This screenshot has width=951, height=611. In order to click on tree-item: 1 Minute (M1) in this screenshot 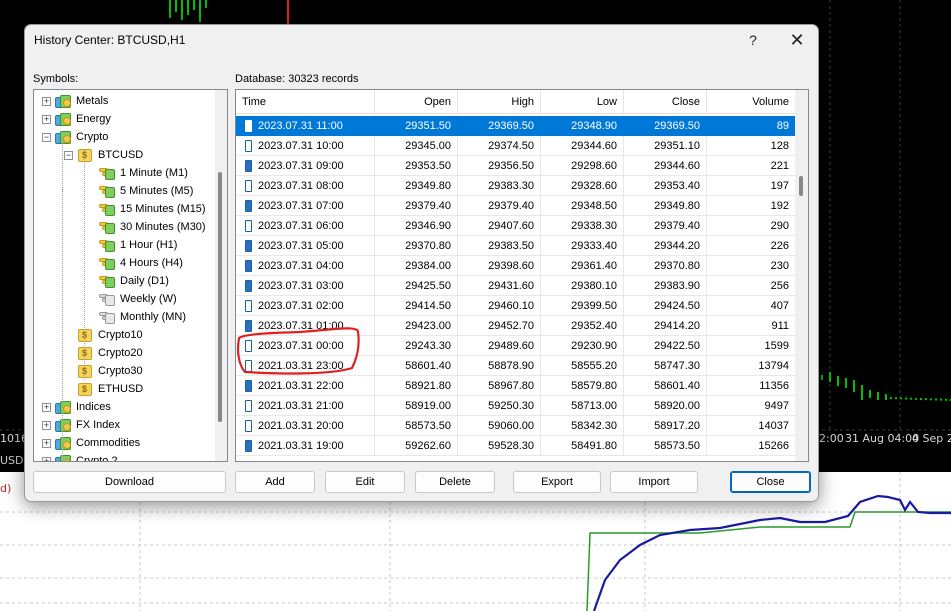, I will do `click(143, 173)`.